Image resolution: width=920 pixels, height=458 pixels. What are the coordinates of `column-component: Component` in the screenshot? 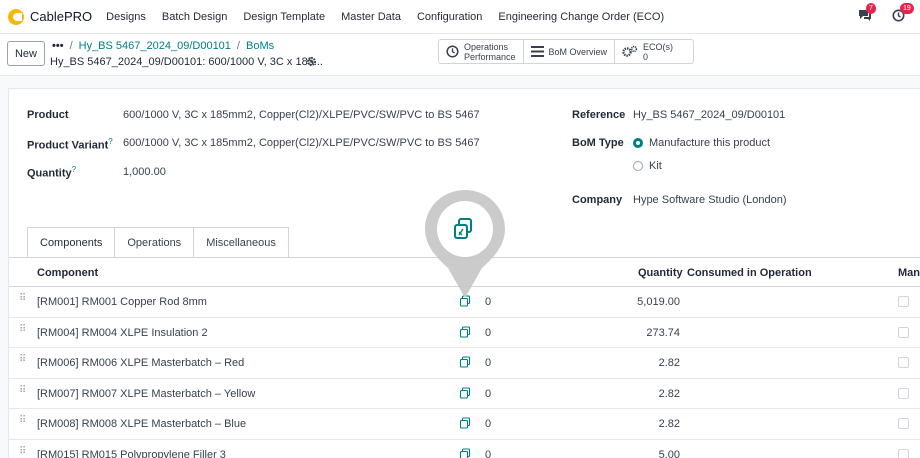 It's located at (67, 273).